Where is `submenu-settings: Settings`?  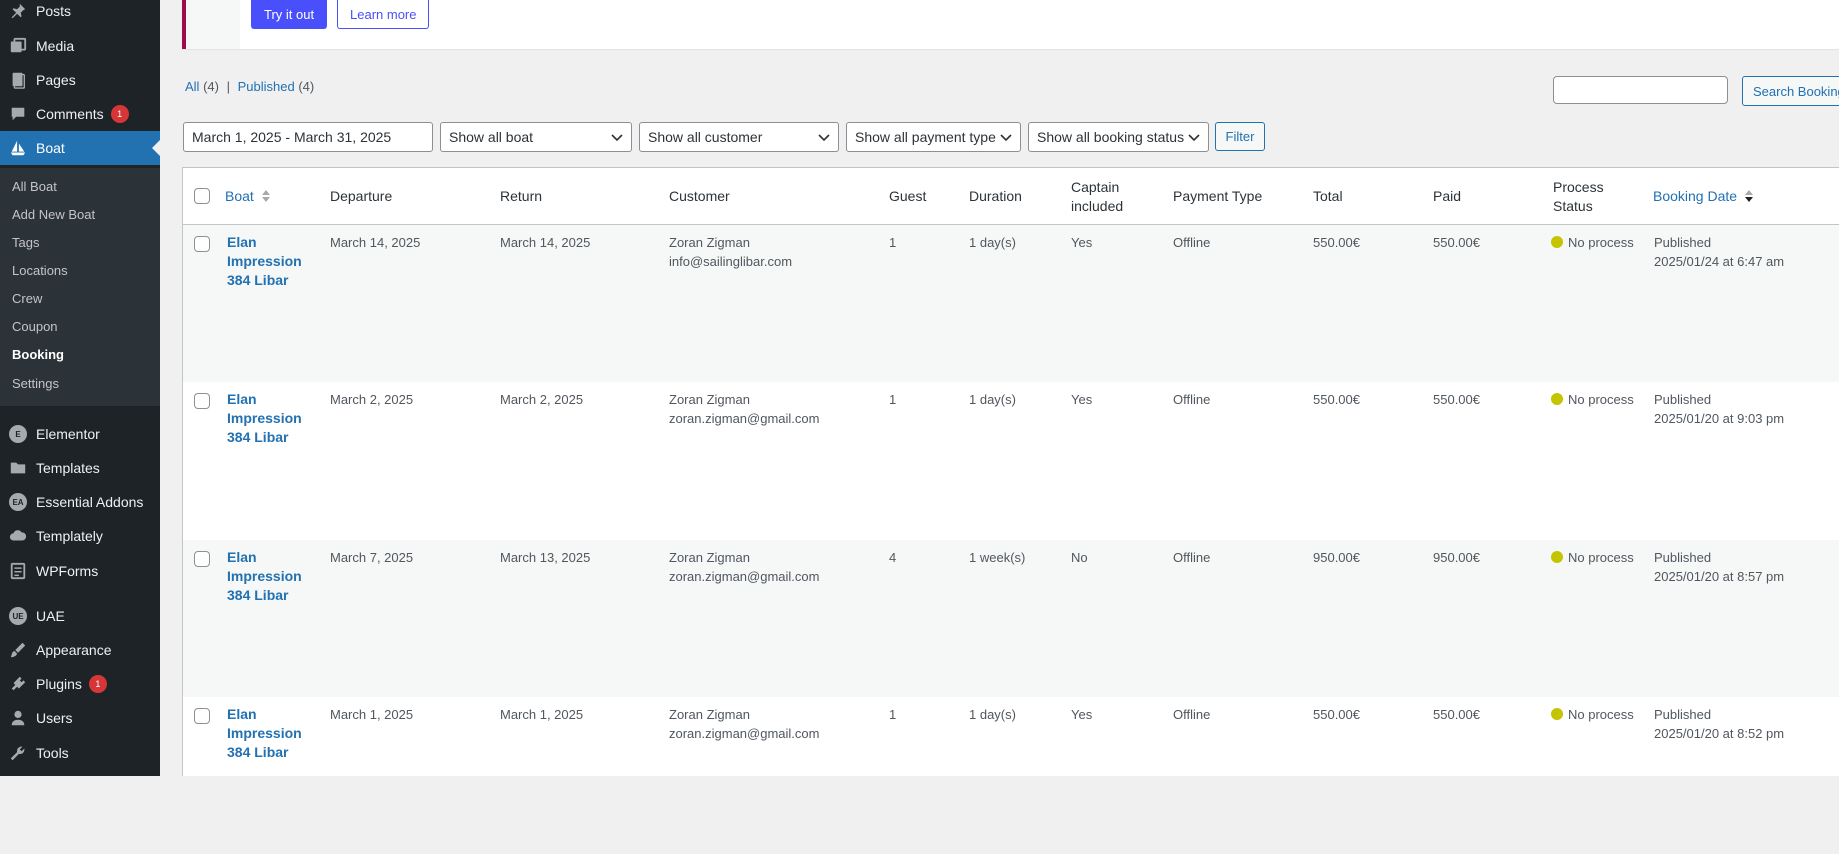 submenu-settings: Settings is located at coordinates (35, 383).